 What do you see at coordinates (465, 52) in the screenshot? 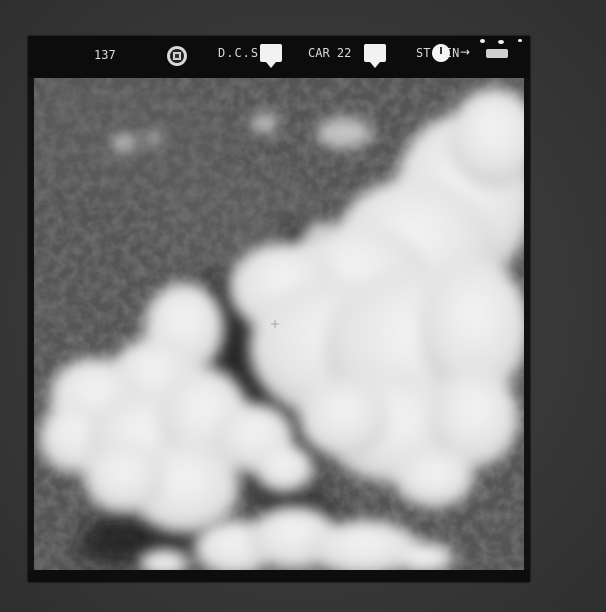
I see `arrow-right-icon: →` at bounding box center [465, 52].